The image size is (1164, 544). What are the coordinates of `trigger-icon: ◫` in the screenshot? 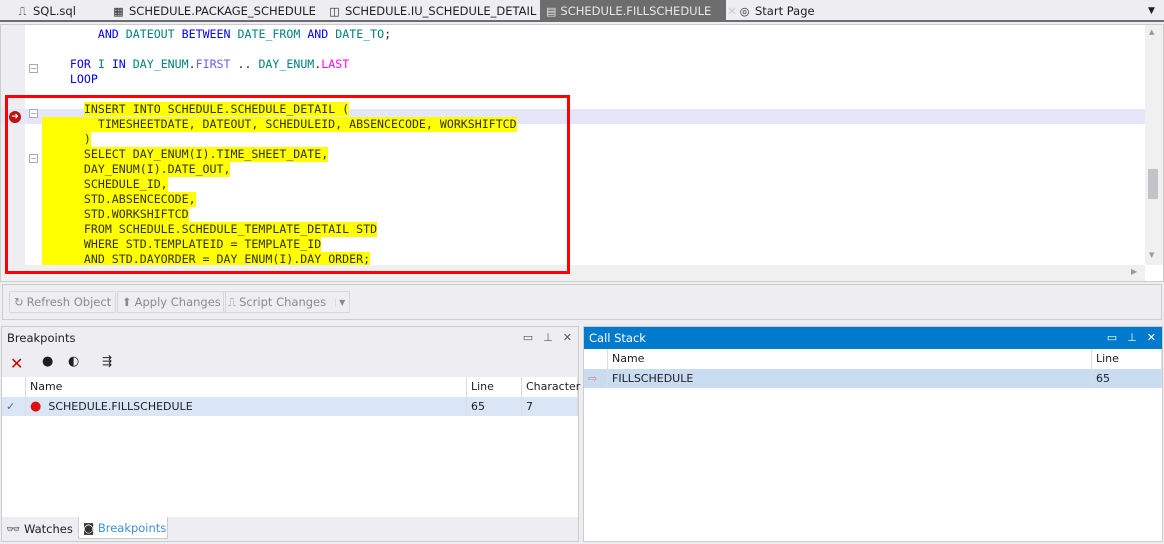 It's located at (334, 11).